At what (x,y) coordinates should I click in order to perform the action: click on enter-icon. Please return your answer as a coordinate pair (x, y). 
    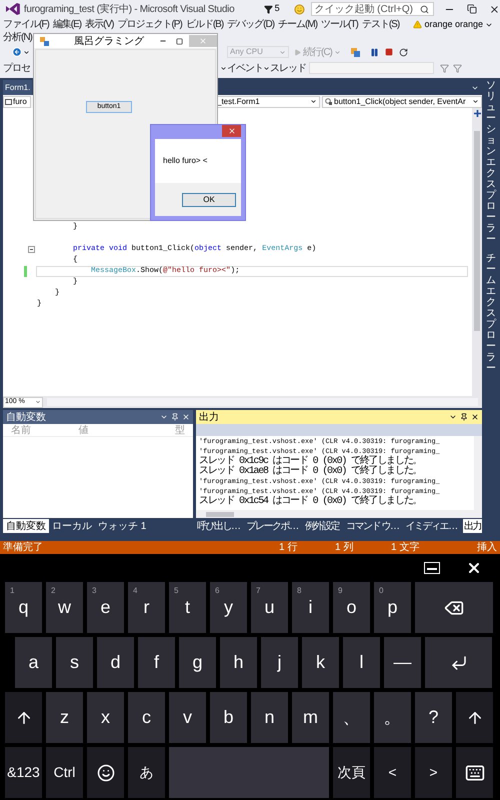
    Looking at the image, I should click on (459, 663).